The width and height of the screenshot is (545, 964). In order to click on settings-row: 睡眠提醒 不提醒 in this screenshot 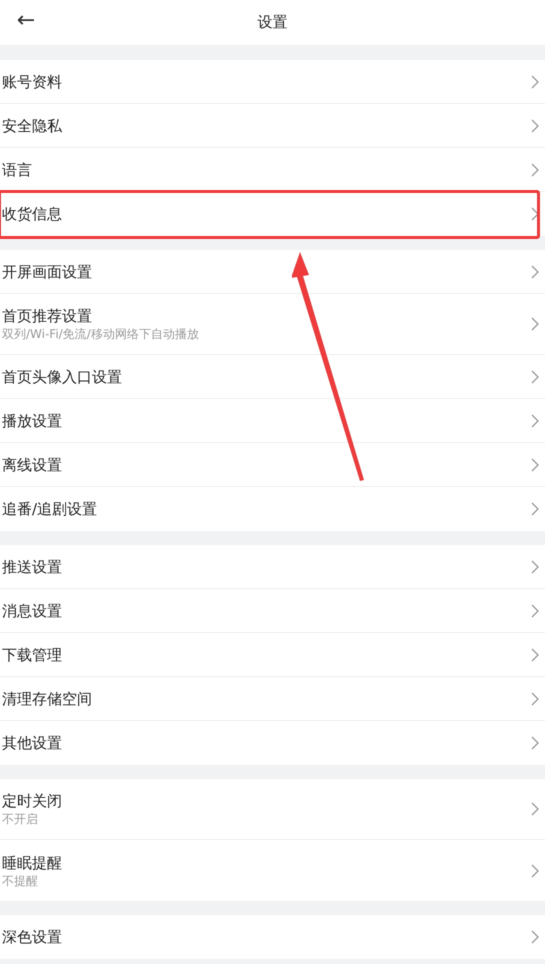, I will do `click(272, 870)`.